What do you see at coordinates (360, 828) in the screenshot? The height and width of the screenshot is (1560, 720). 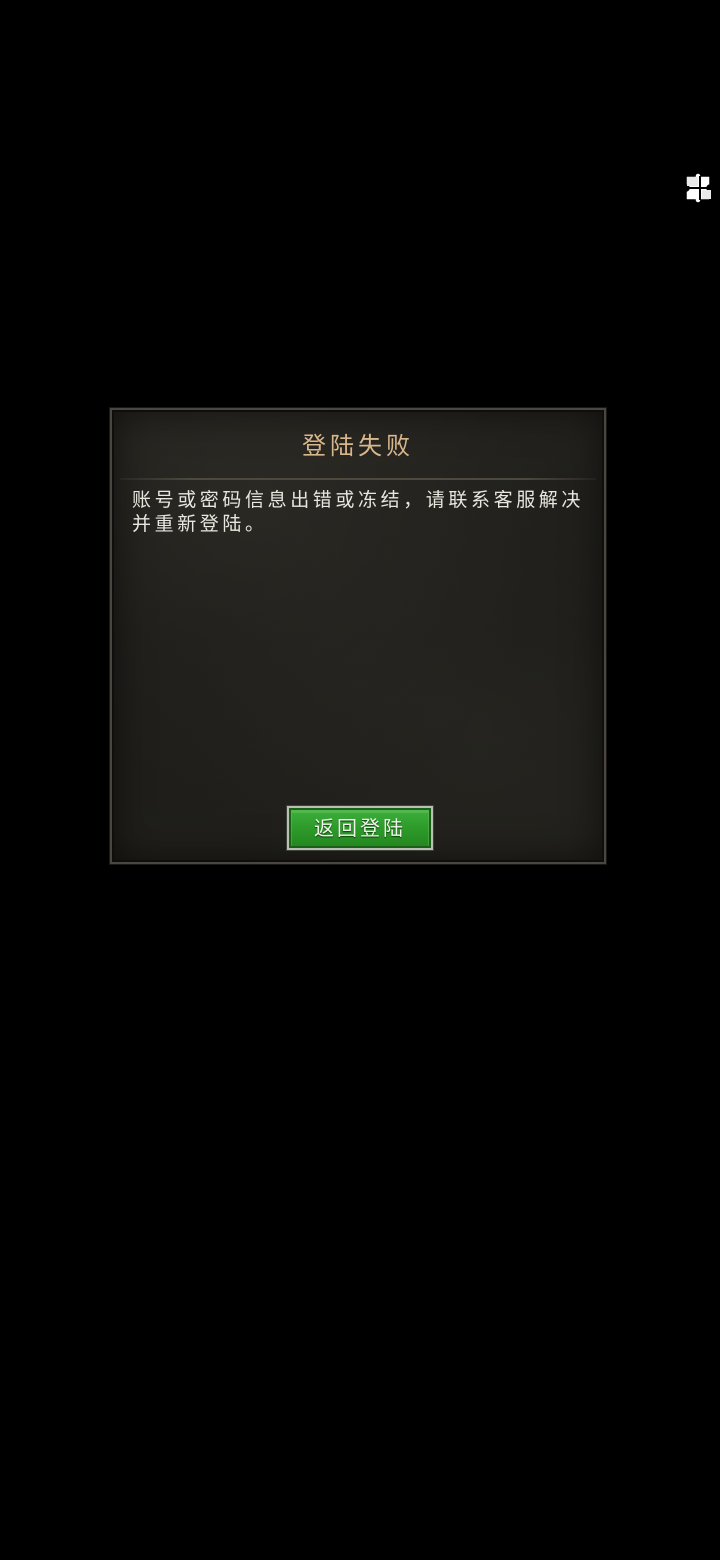 I see `return-to-login-button: 返回登陆` at bounding box center [360, 828].